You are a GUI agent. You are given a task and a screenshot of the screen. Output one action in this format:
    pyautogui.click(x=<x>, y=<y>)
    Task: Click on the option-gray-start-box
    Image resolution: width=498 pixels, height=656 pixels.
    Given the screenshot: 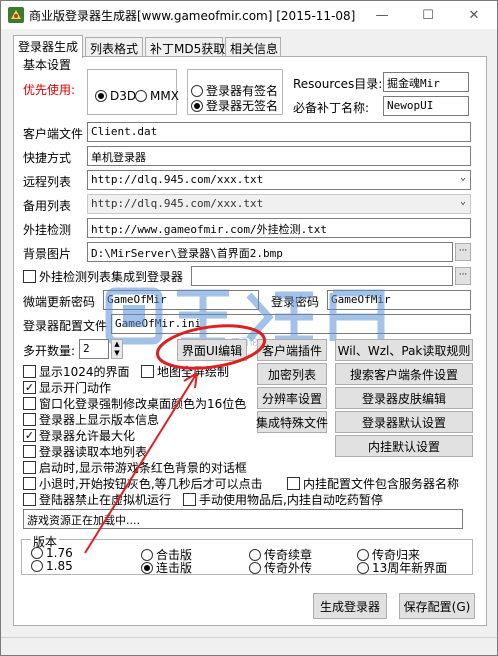 What is the action you would take?
    pyautogui.click(x=29, y=483)
    